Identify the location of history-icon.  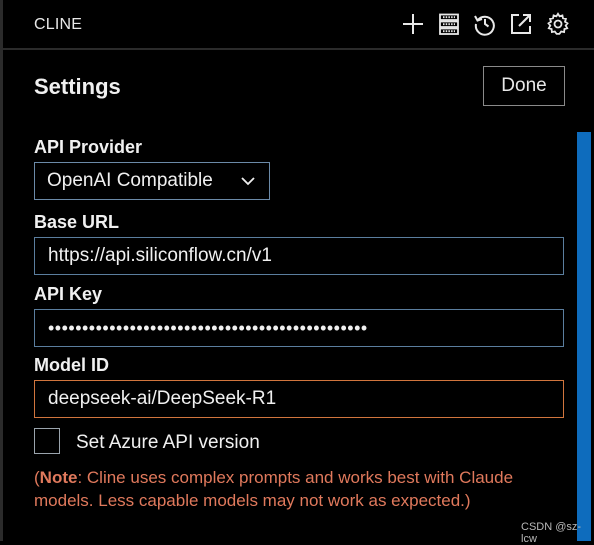
(485, 24).